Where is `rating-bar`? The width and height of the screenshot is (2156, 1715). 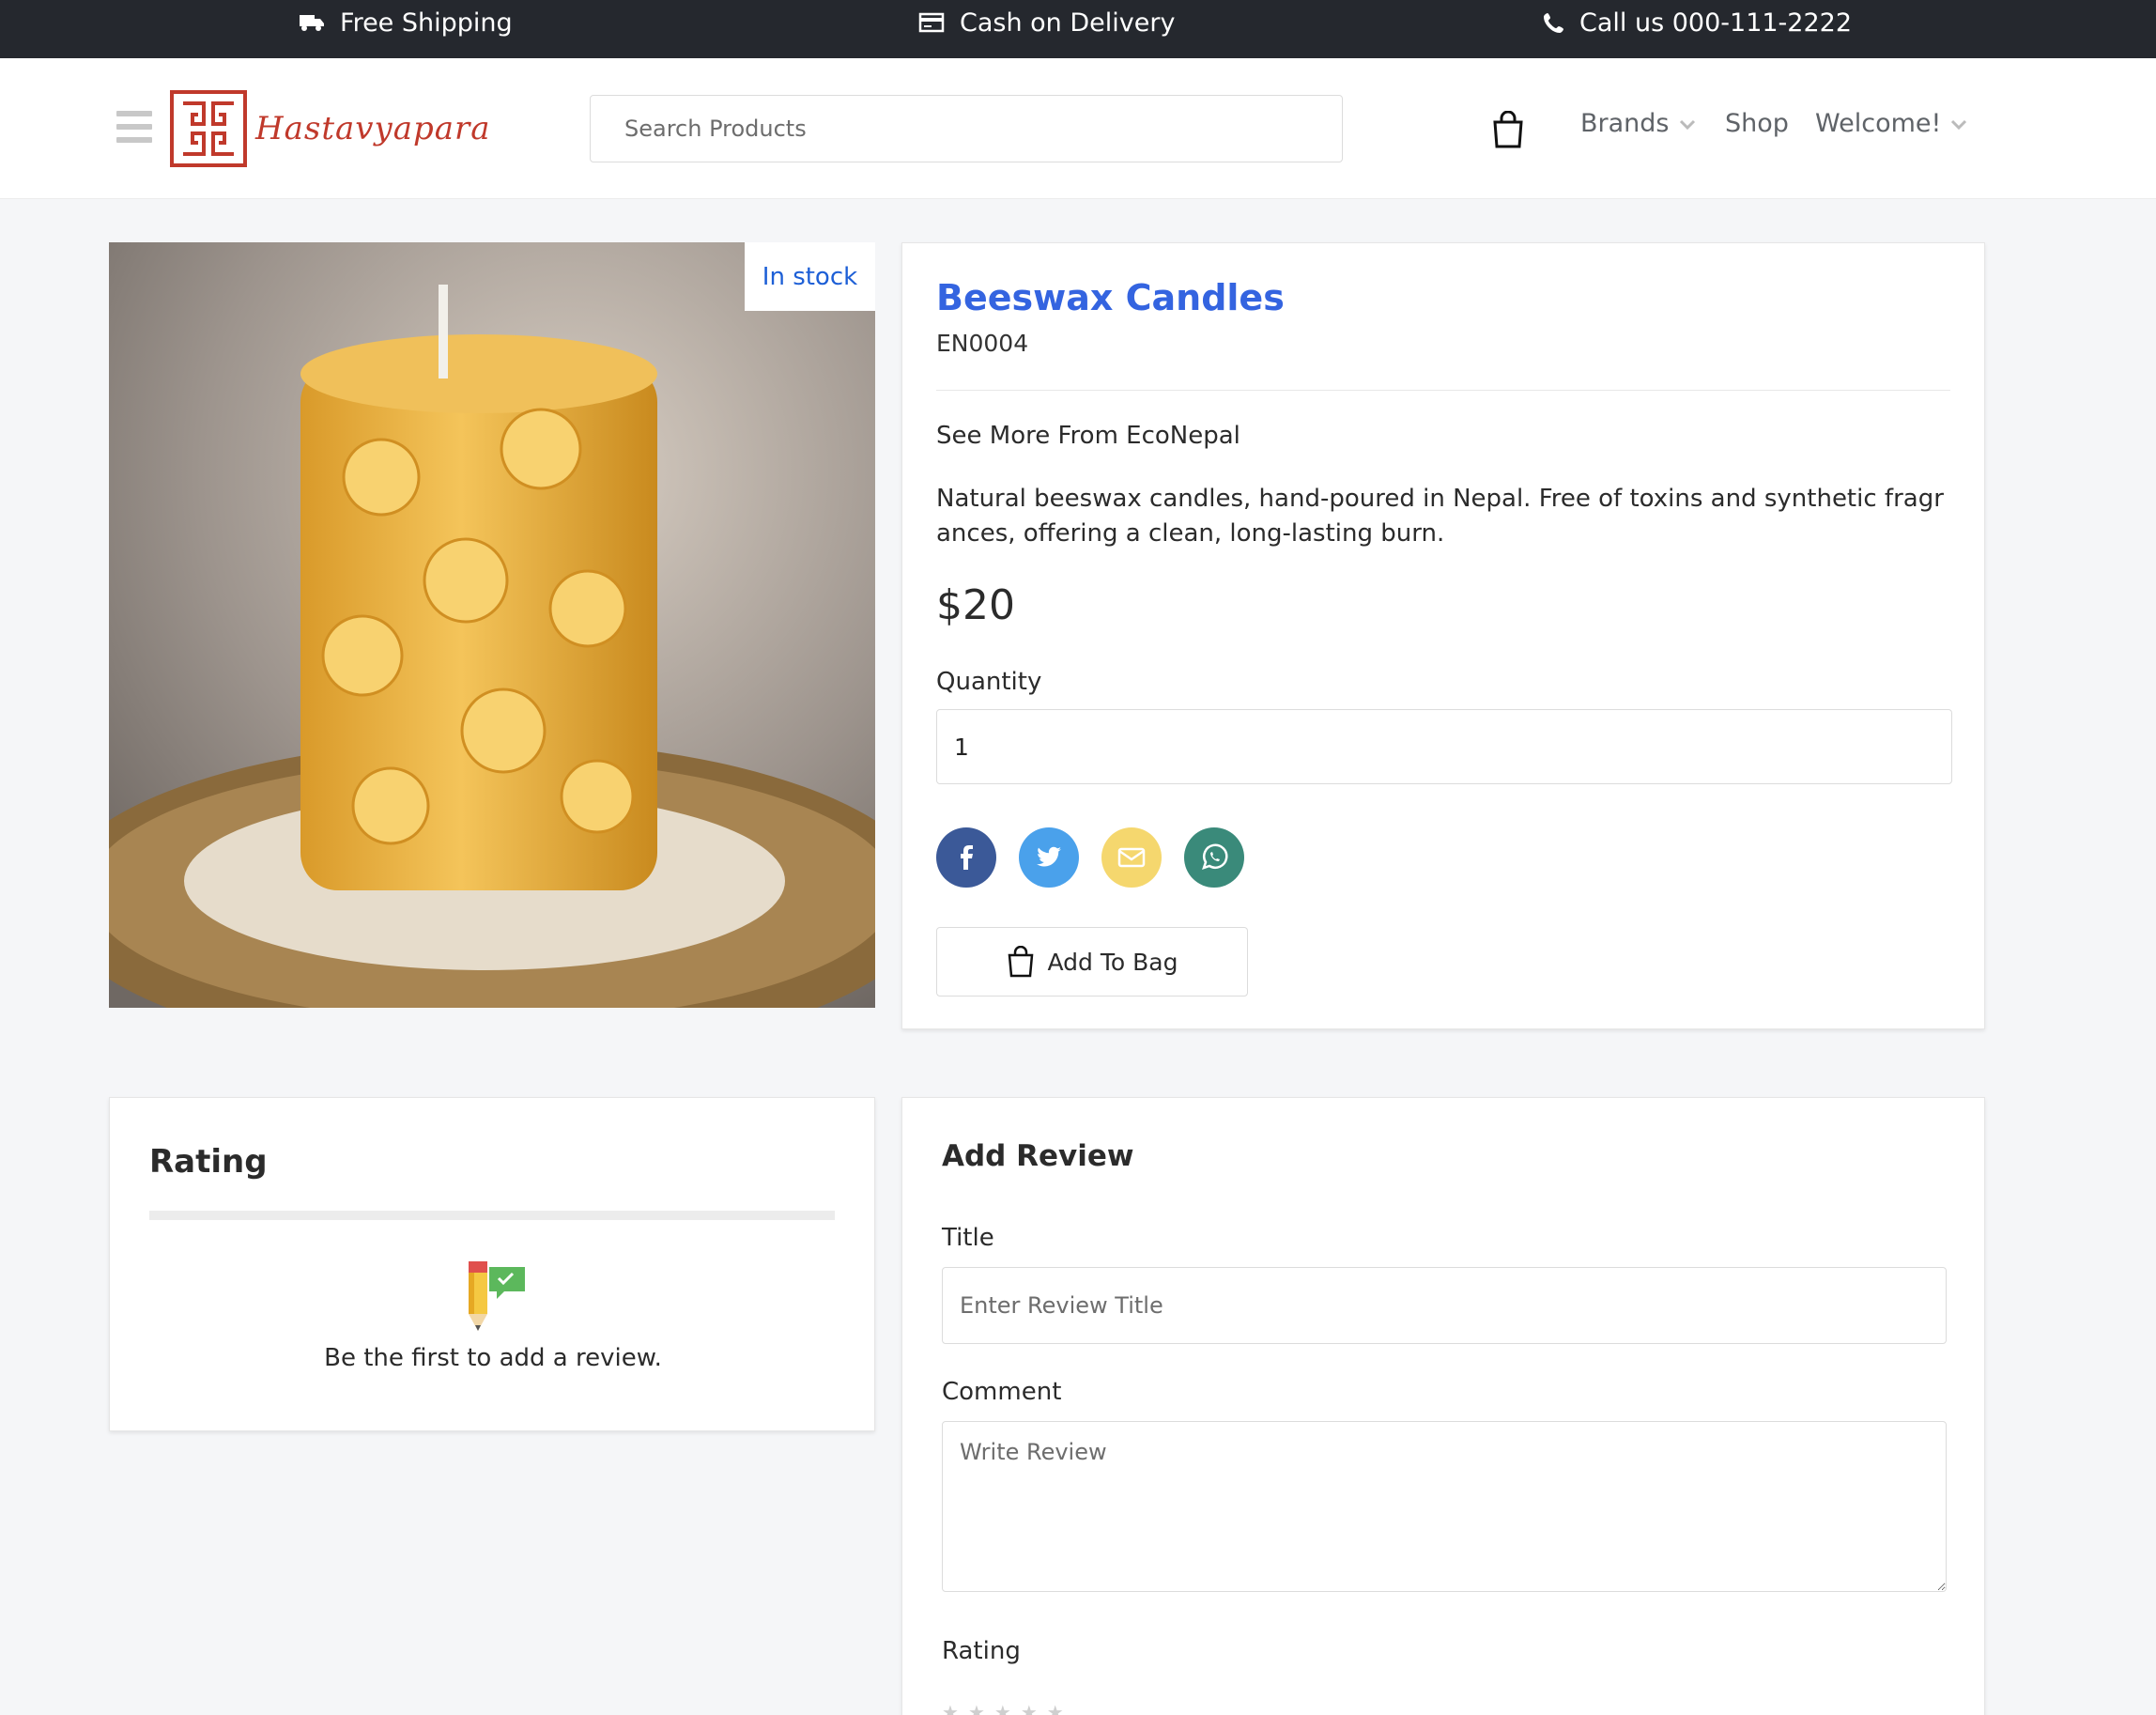 rating-bar is located at coordinates (492, 1215).